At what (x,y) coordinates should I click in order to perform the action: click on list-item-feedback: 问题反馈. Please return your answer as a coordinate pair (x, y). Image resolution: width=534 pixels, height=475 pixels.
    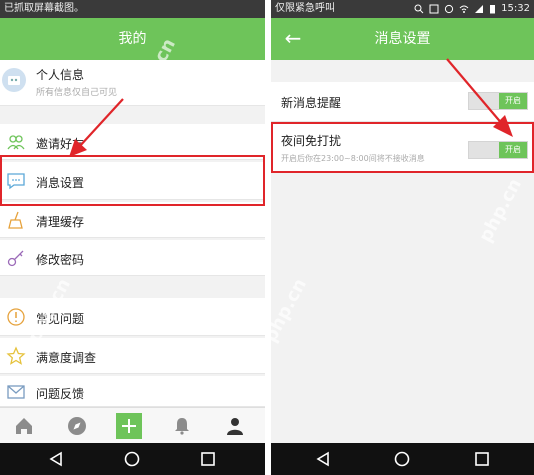
    Looking at the image, I should click on (132, 391).